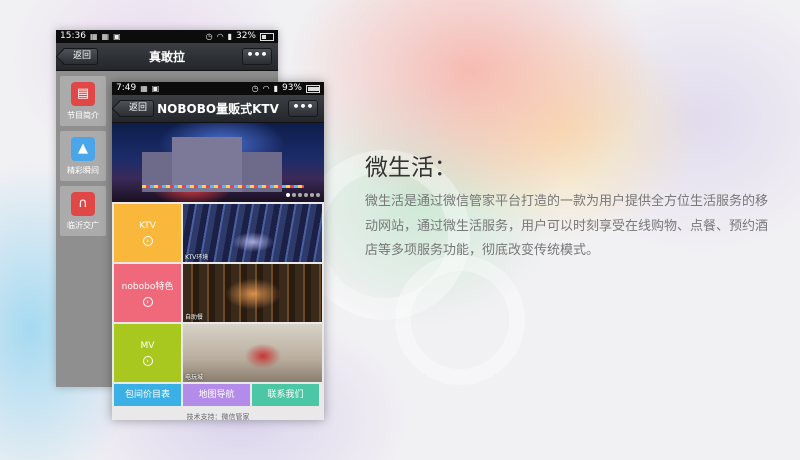 The height and width of the screenshot is (460, 800). What do you see at coordinates (147, 345) in the screenshot?
I see `category-label: MV` at bounding box center [147, 345].